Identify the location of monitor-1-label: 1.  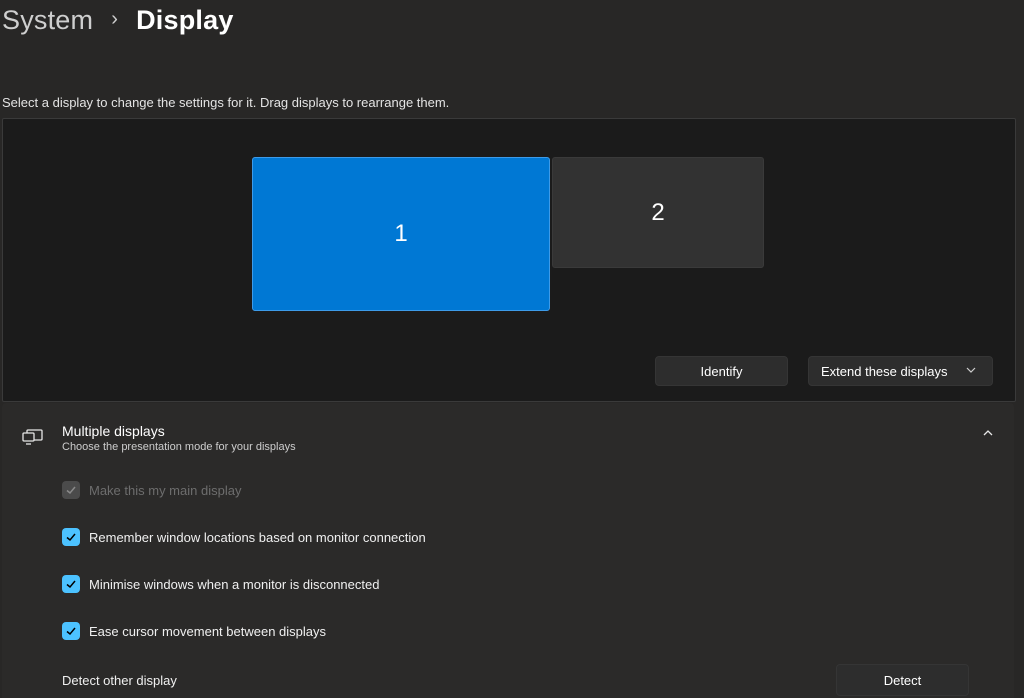
(401, 233).